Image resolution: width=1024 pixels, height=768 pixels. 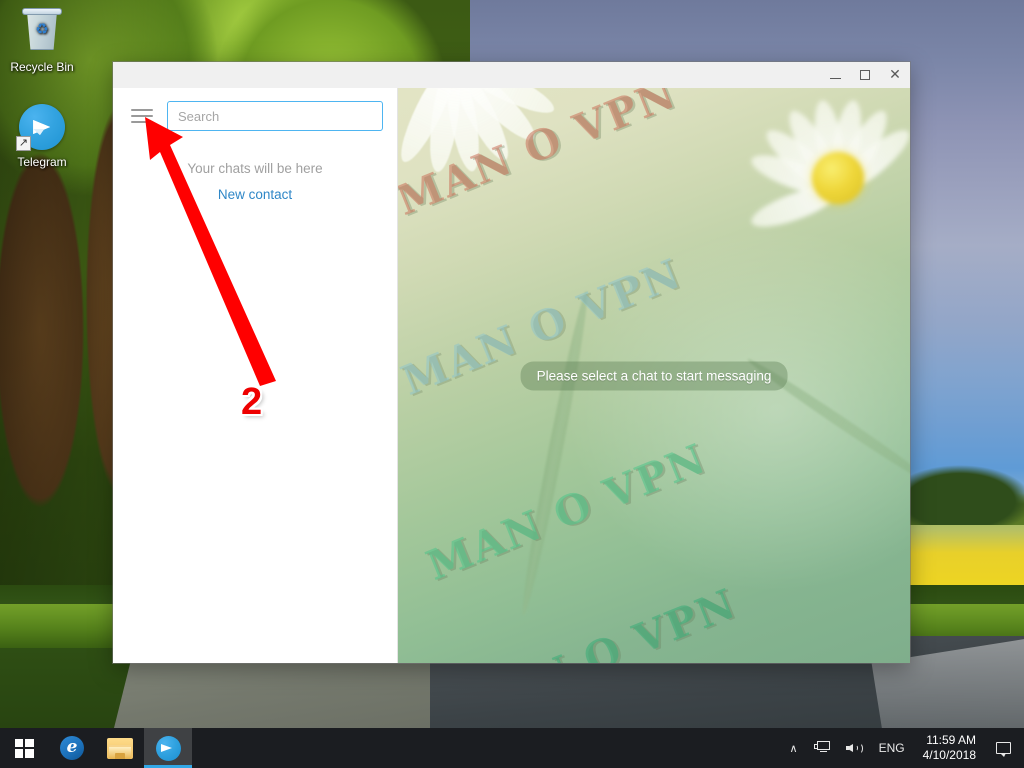 I want to click on action-center-icon, so click(x=1003, y=749).